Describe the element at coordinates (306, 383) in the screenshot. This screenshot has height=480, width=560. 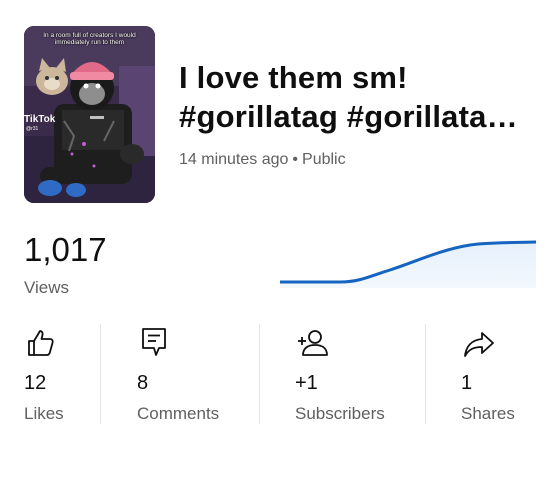
I see `subscribers-count: +1` at that location.